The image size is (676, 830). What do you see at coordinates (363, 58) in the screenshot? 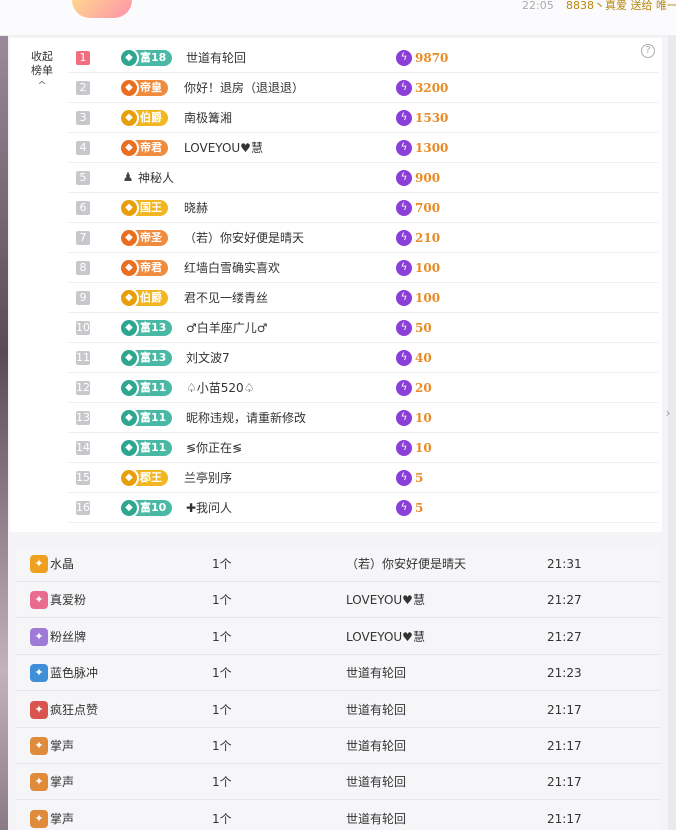
I see `rank-row: 1 ◆ 富18 世道有轮回 ϟ 9870` at bounding box center [363, 58].